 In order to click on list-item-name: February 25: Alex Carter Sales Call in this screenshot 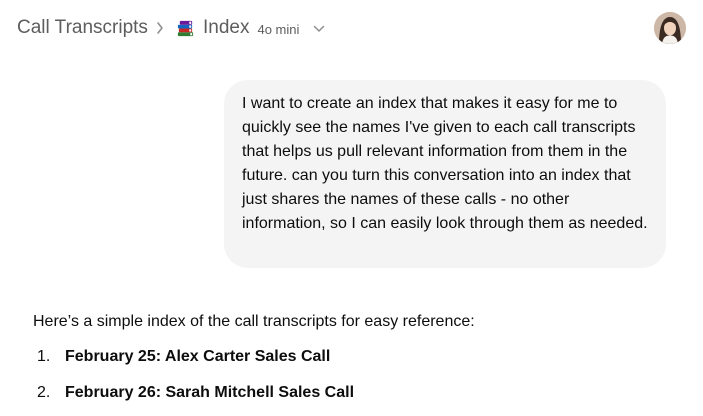, I will do `click(198, 356)`.